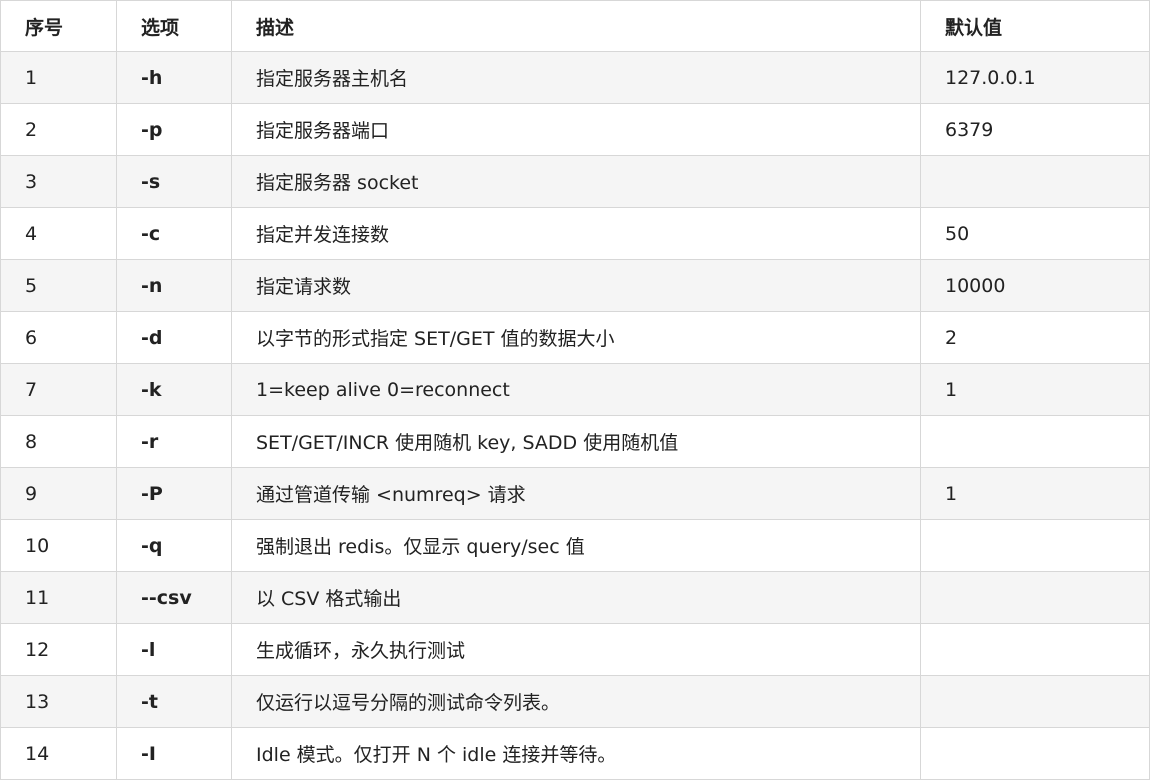 Image resolution: width=1150 pixels, height=784 pixels. What do you see at coordinates (58, 493) in the screenshot?
I see `cell-index: 9` at bounding box center [58, 493].